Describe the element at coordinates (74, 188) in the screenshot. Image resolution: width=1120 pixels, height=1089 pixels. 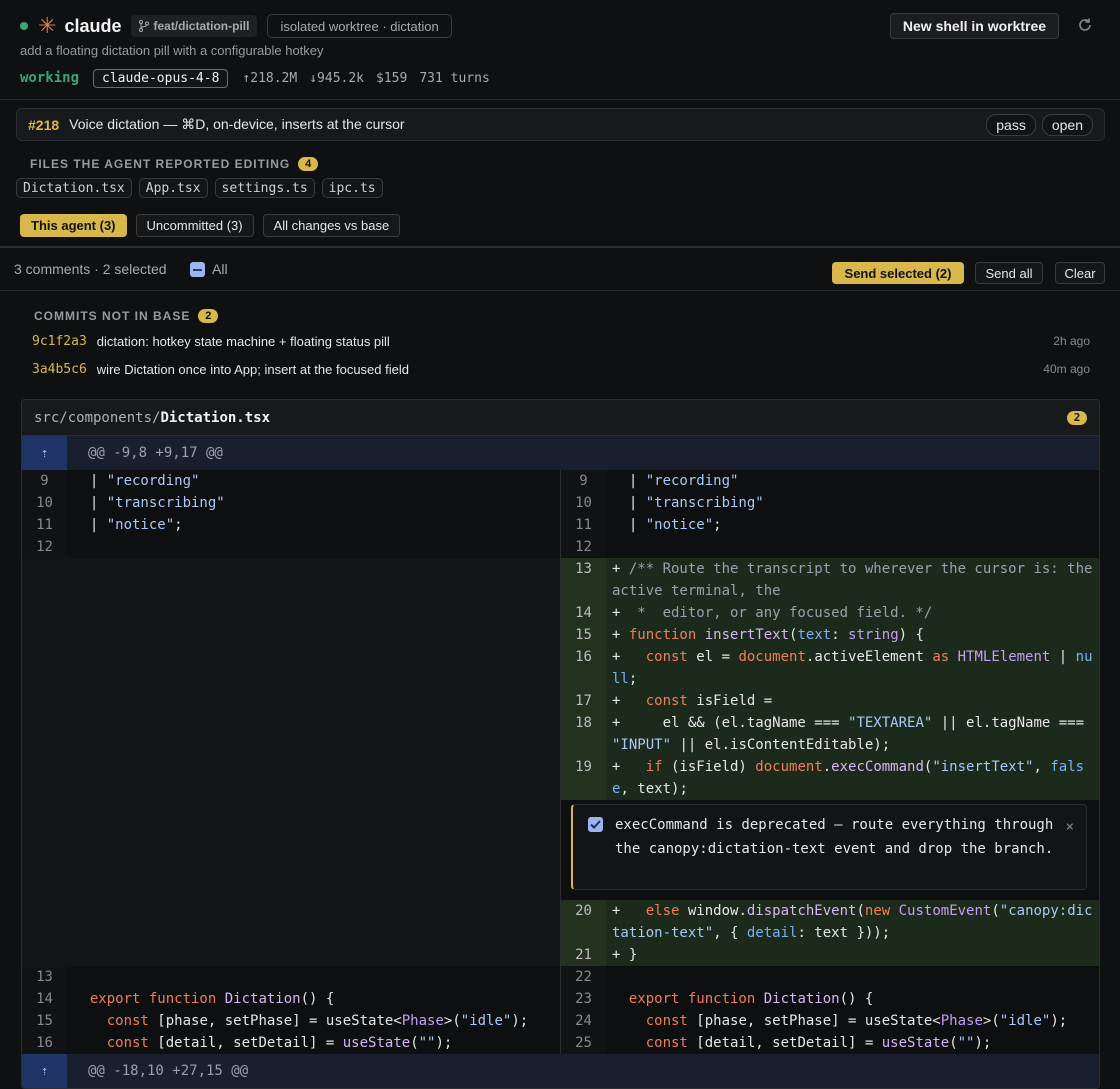
I see `file-chip: Dictation.tsx` at that location.